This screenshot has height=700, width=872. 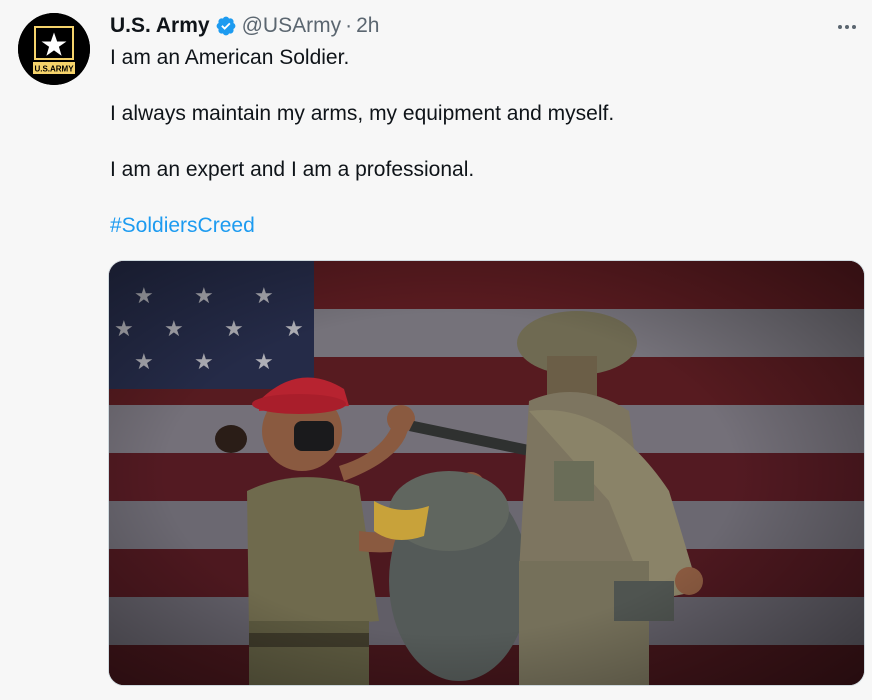 I want to click on tweet-header: U.S. Army @USArmy · 2h, so click(x=244, y=26).